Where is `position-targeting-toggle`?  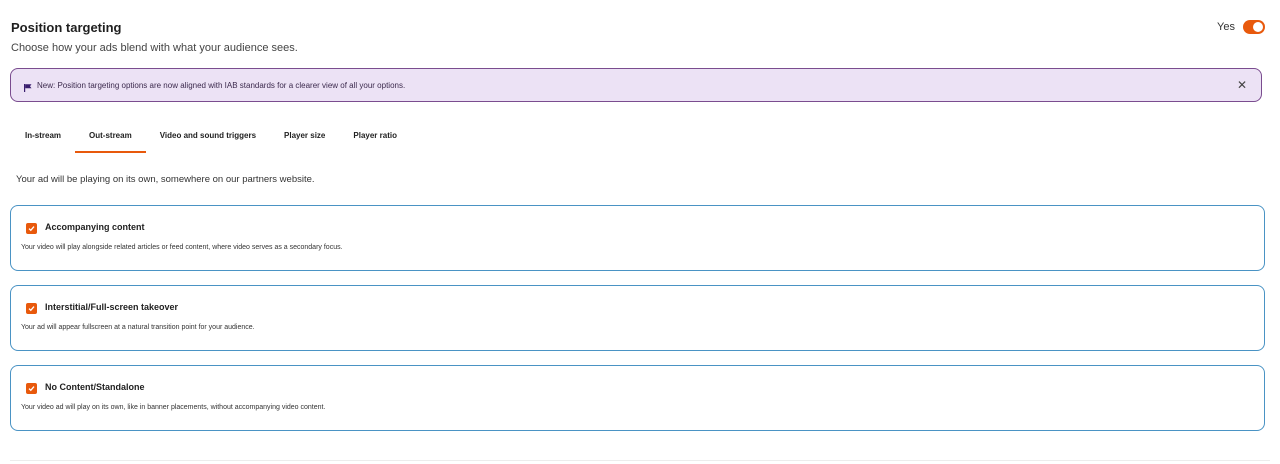
position-targeting-toggle is located at coordinates (1254, 27).